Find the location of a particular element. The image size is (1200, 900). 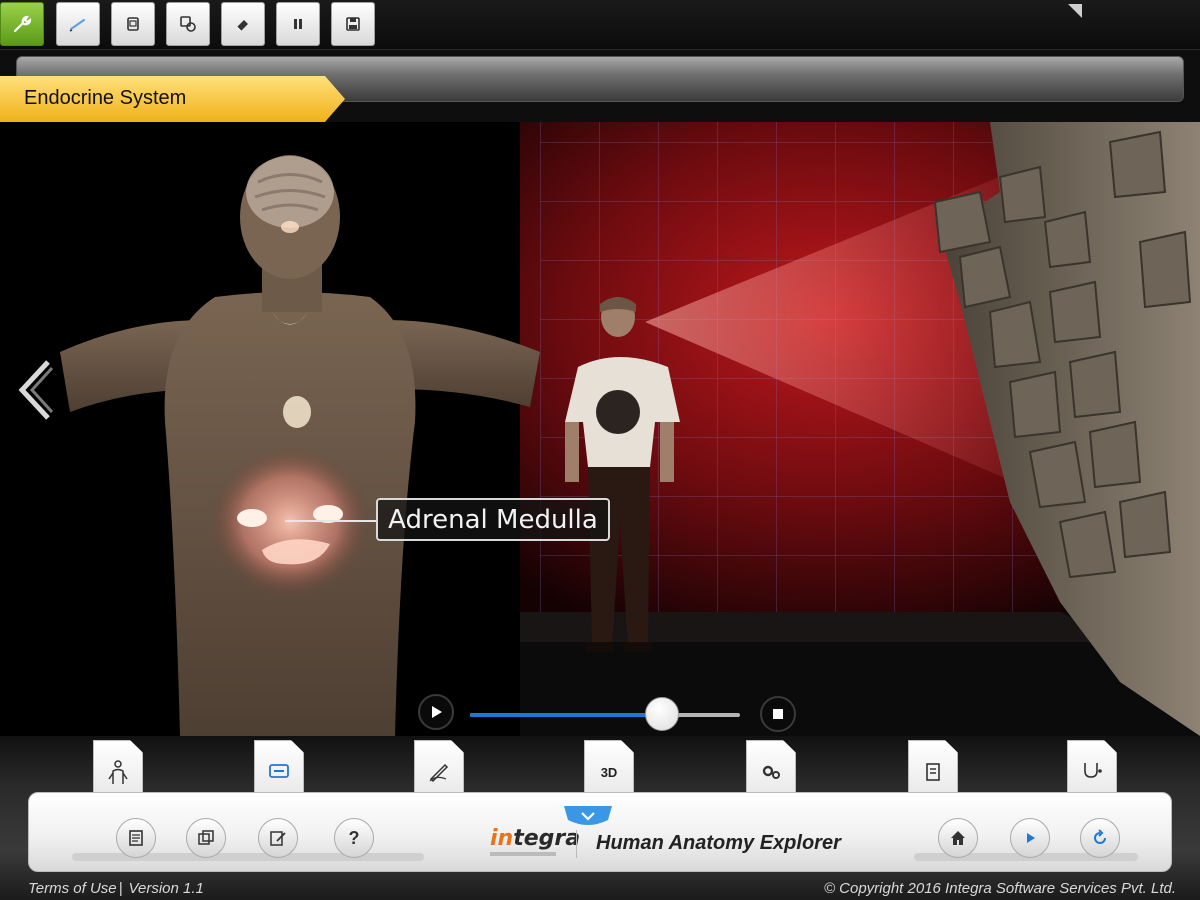

integra-logo: integra is located at coordinates (535, 838).